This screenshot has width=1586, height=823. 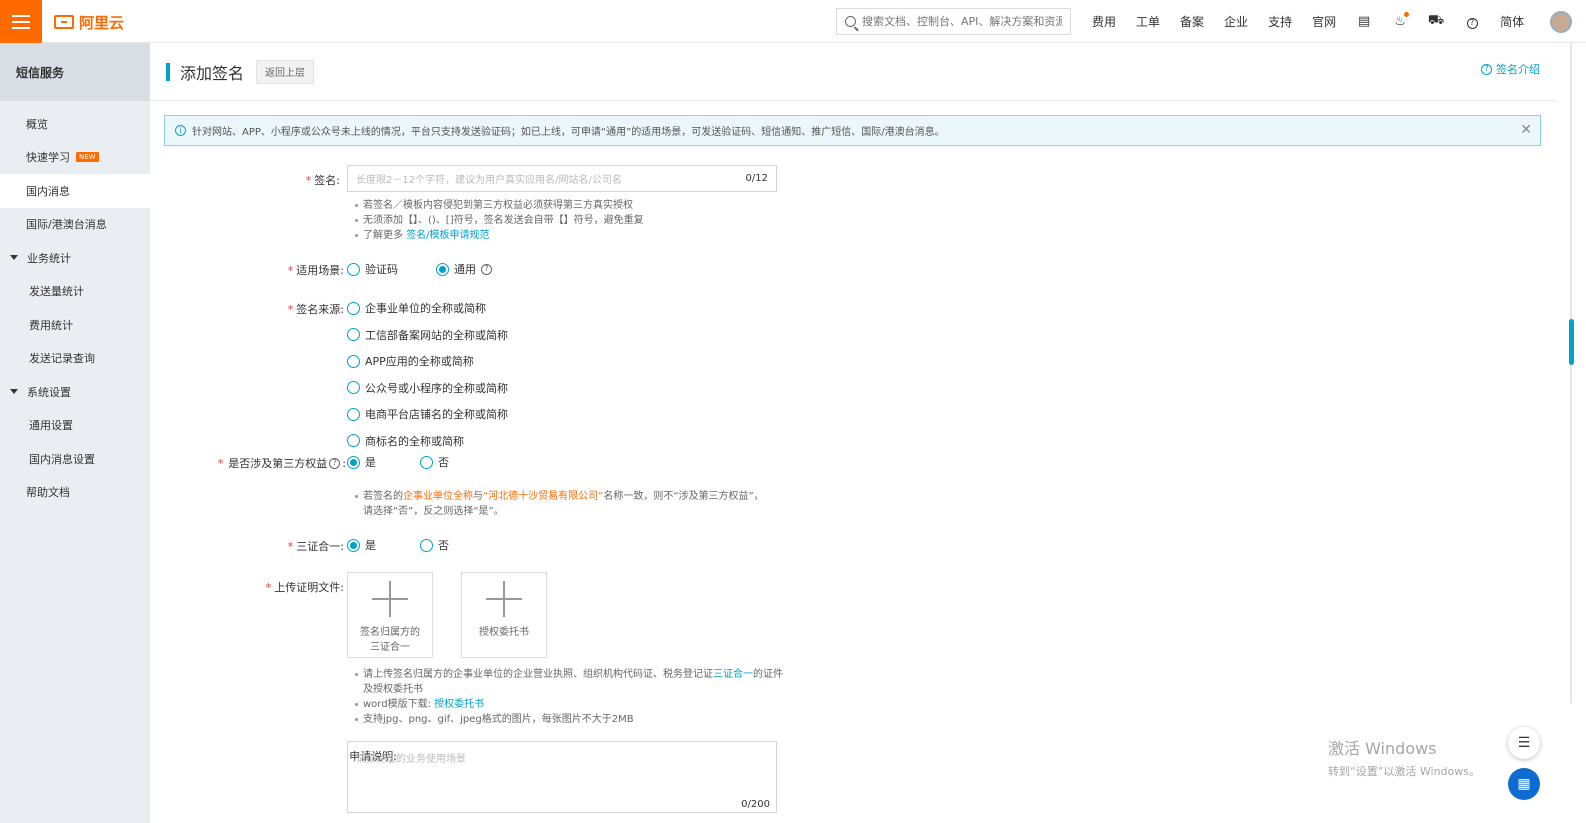 I want to click on sidebar-item-cost-stats: 费用统计, so click(x=75, y=325).